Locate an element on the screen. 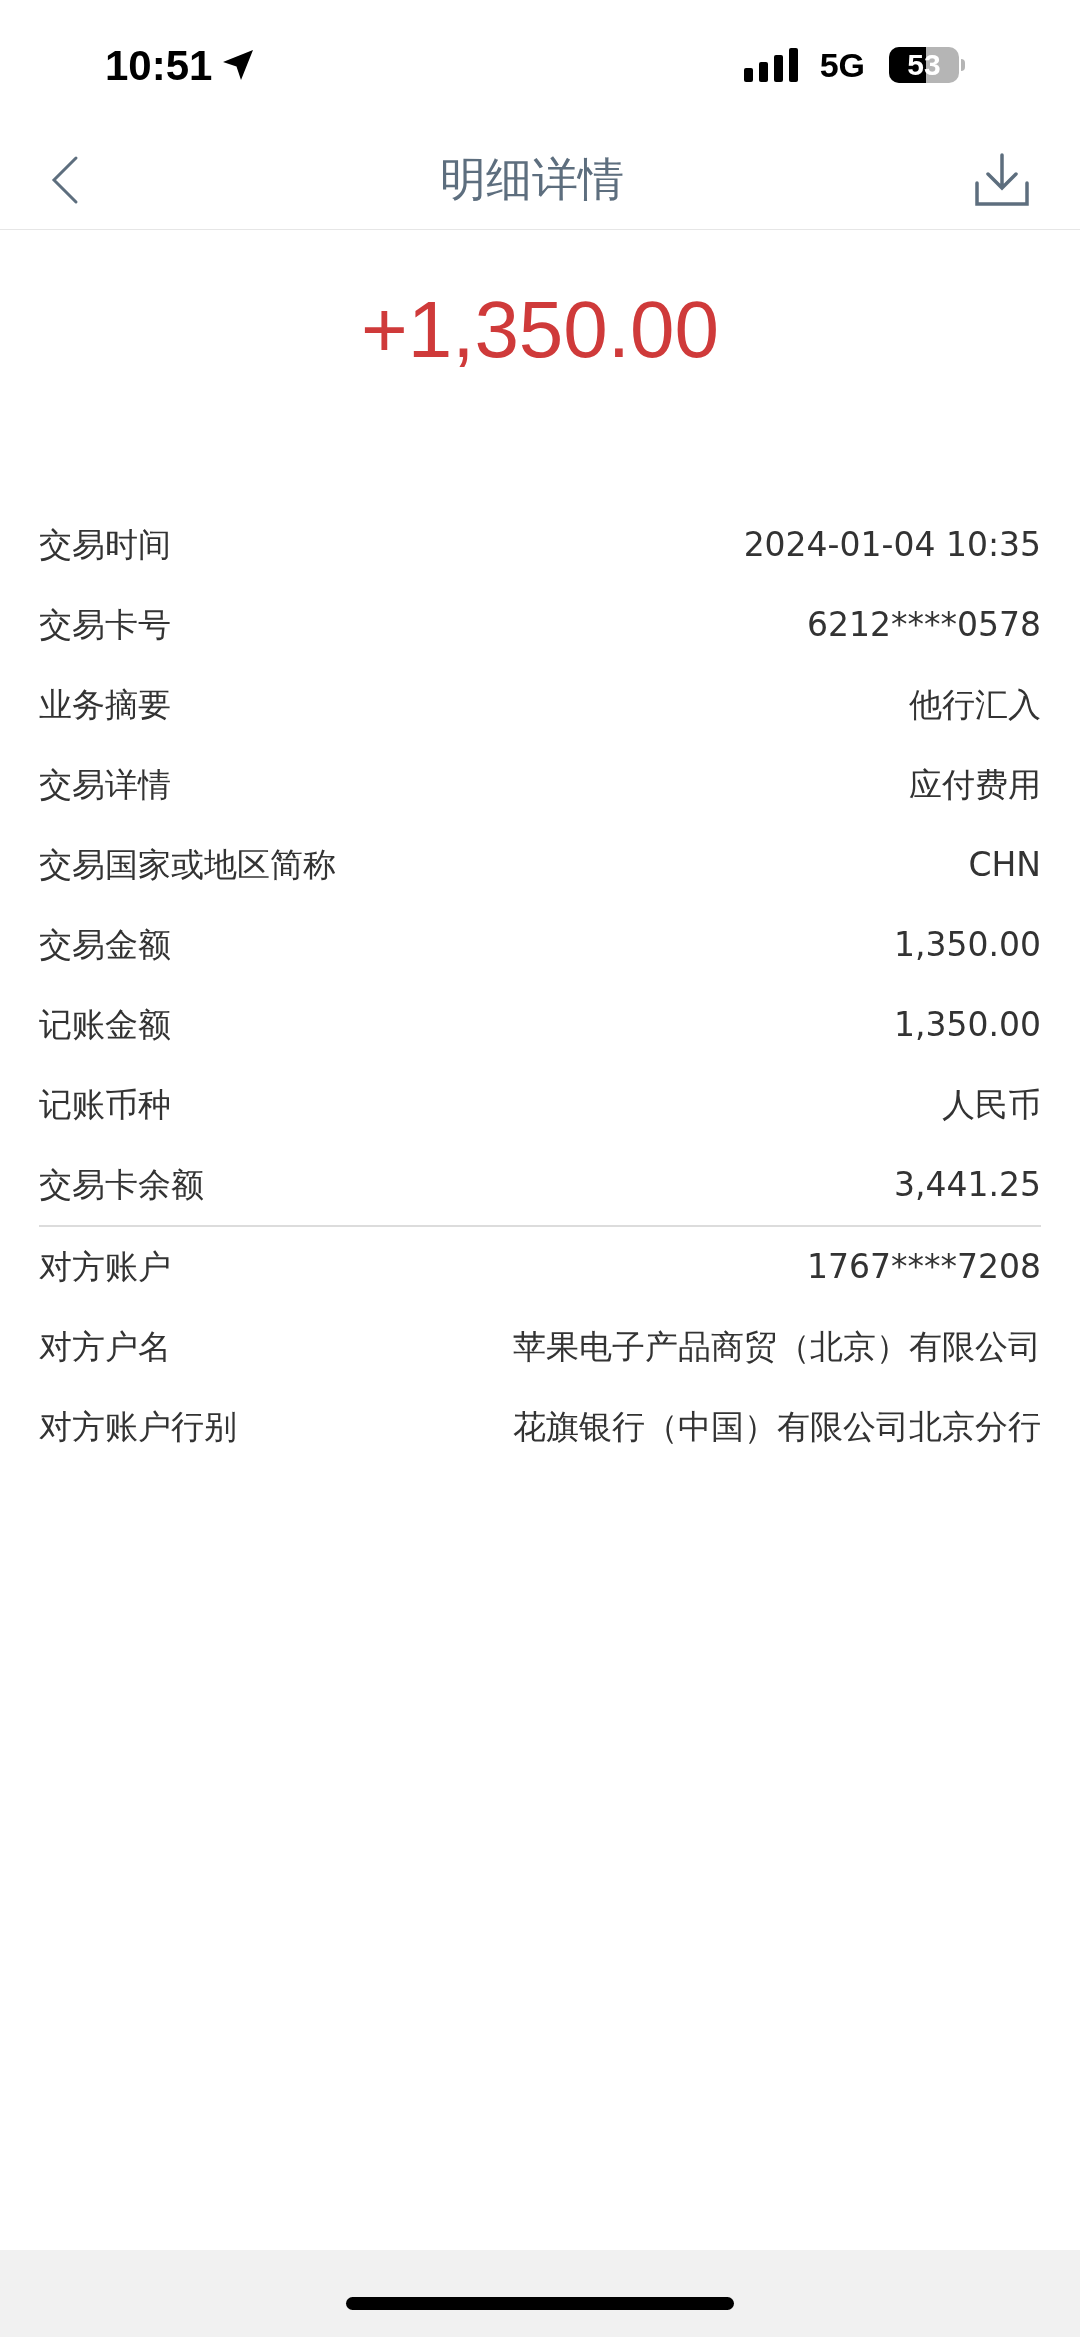 The width and height of the screenshot is (1080, 2337). detail-label: 交易金额 is located at coordinates (105, 945).